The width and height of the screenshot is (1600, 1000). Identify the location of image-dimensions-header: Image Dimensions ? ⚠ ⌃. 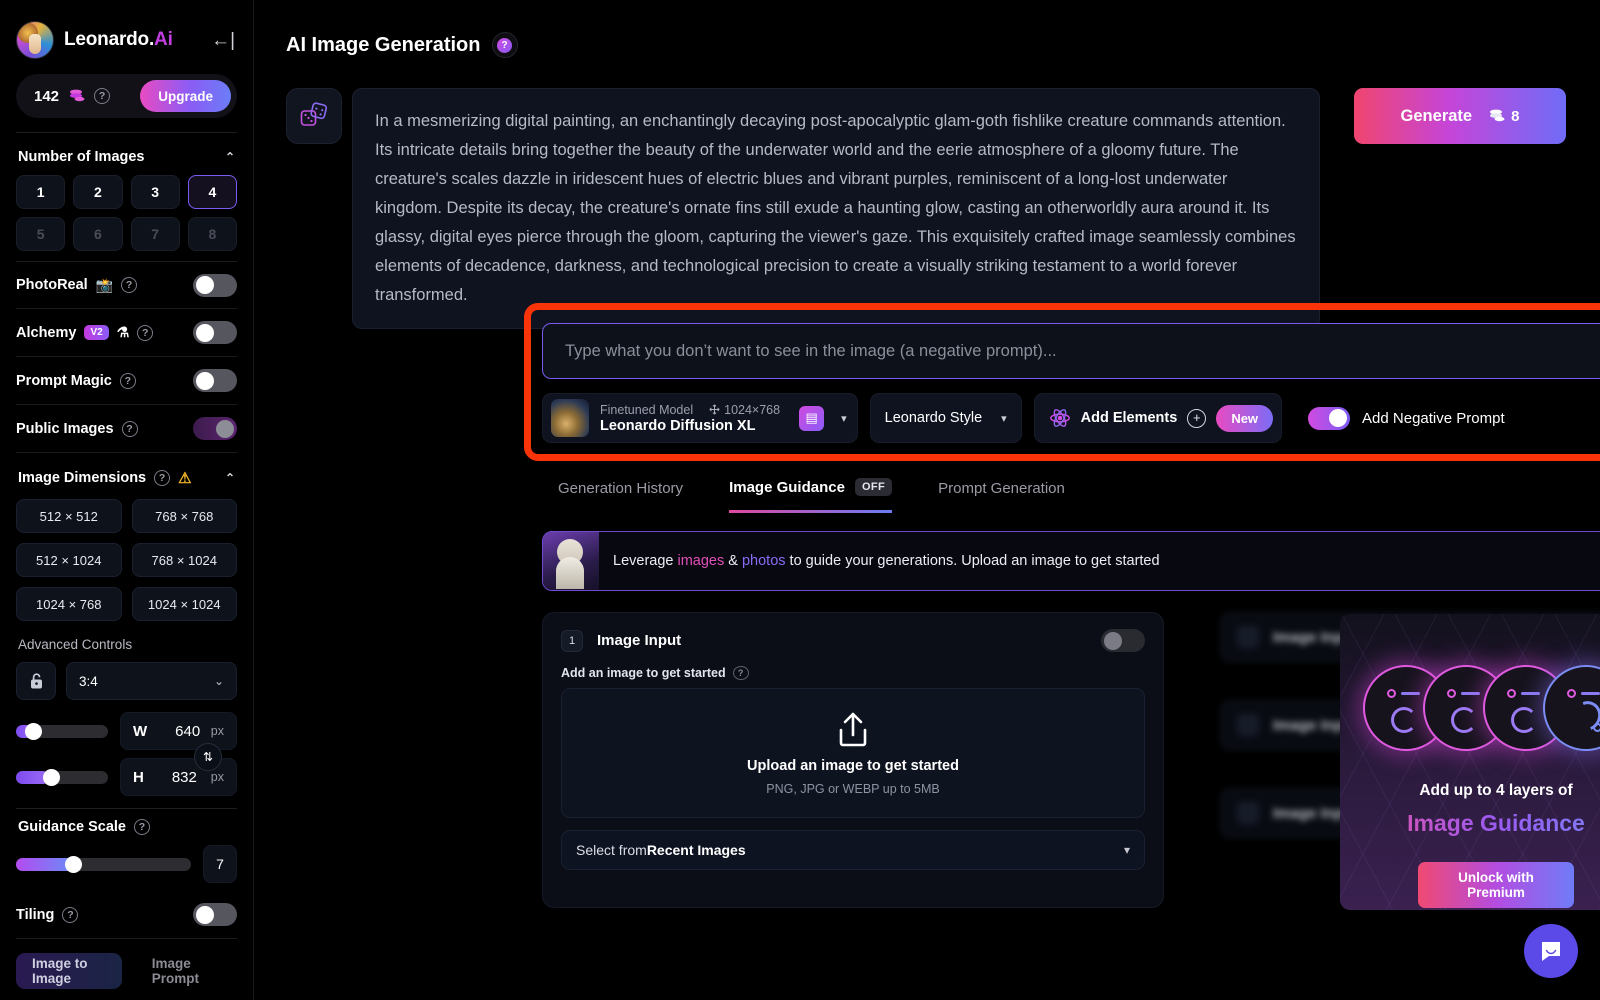
(126, 475).